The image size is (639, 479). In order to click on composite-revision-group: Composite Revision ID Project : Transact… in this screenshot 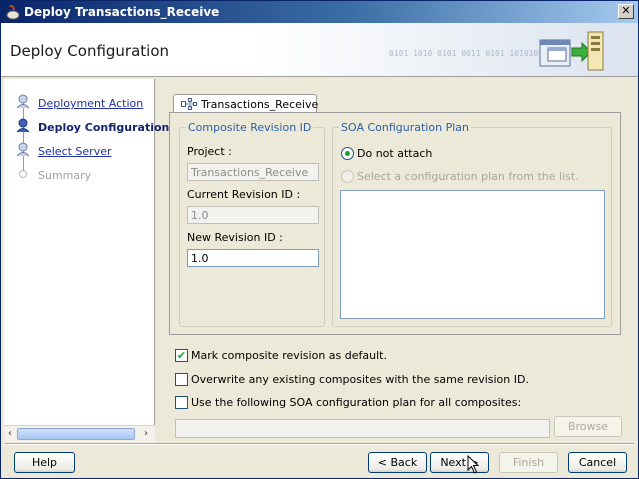, I will do `click(252, 224)`.